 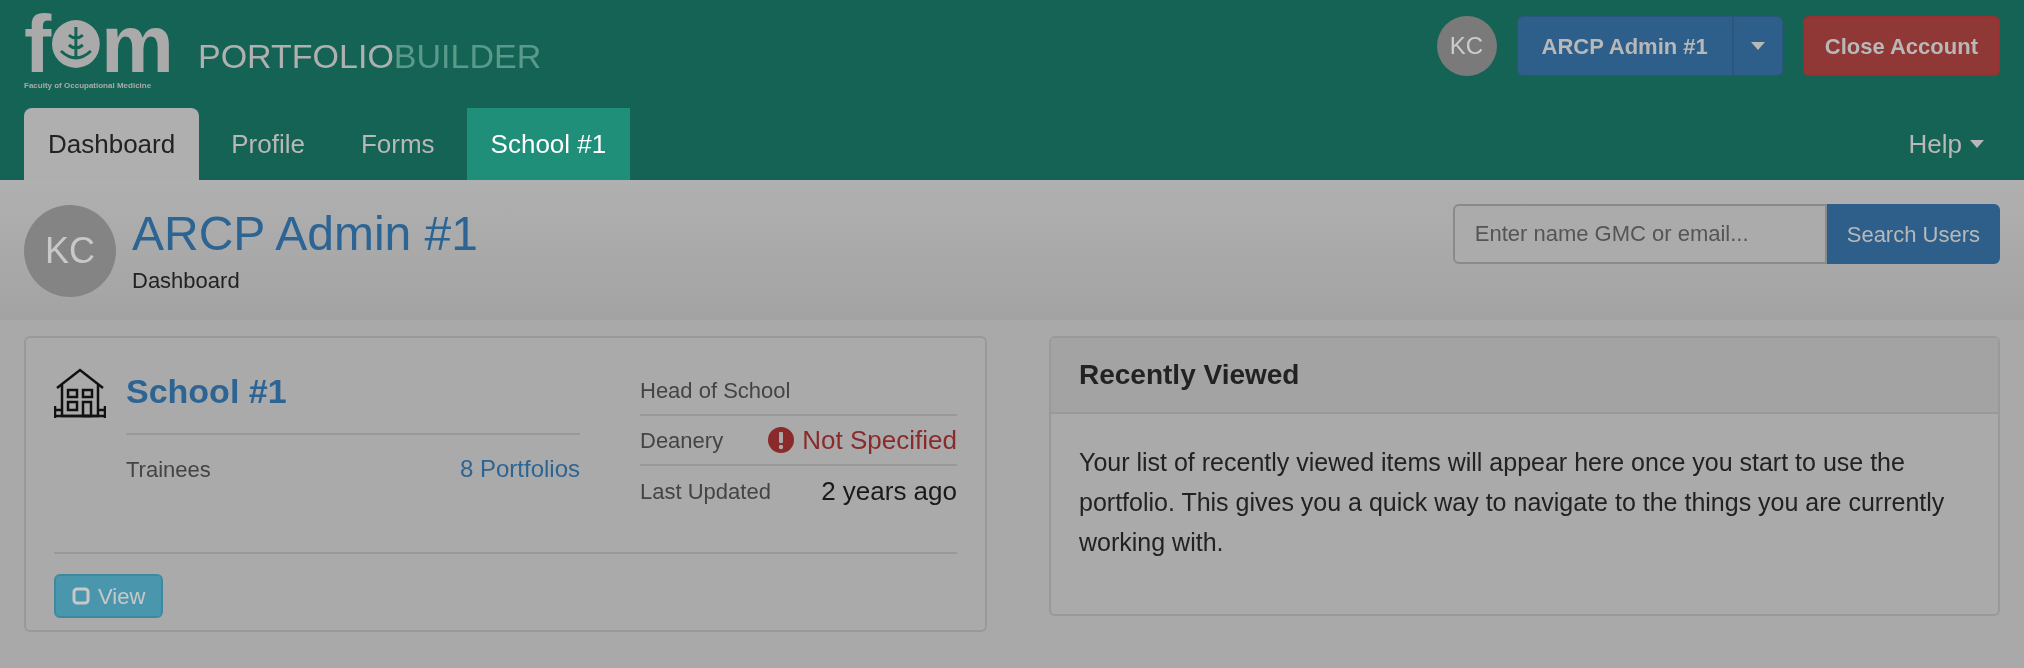 What do you see at coordinates (879, 440) in the screenshot?
I see `deanery-value: Not Specified` at bounding box center [879, 440].